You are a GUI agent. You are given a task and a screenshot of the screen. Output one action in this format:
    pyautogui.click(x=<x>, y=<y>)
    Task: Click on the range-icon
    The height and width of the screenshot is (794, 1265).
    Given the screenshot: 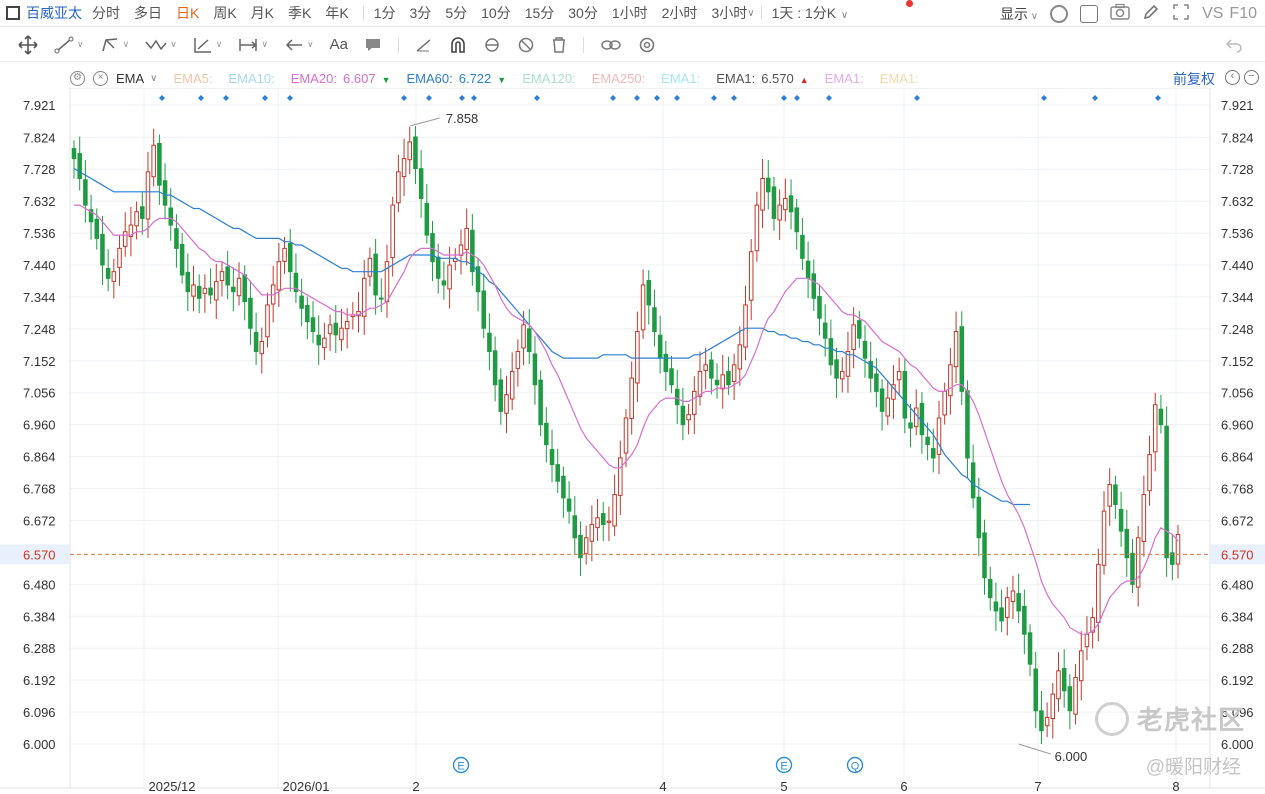 What is the action you would take?
    pyautogui.click(x=248, y=44)
    